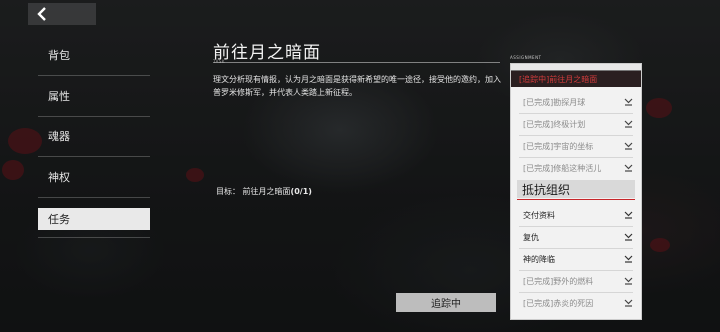 This screenshot has height=332, width=720. I want to click on quest-label: [已完成]宇宙的坐标, so click(558, 146).